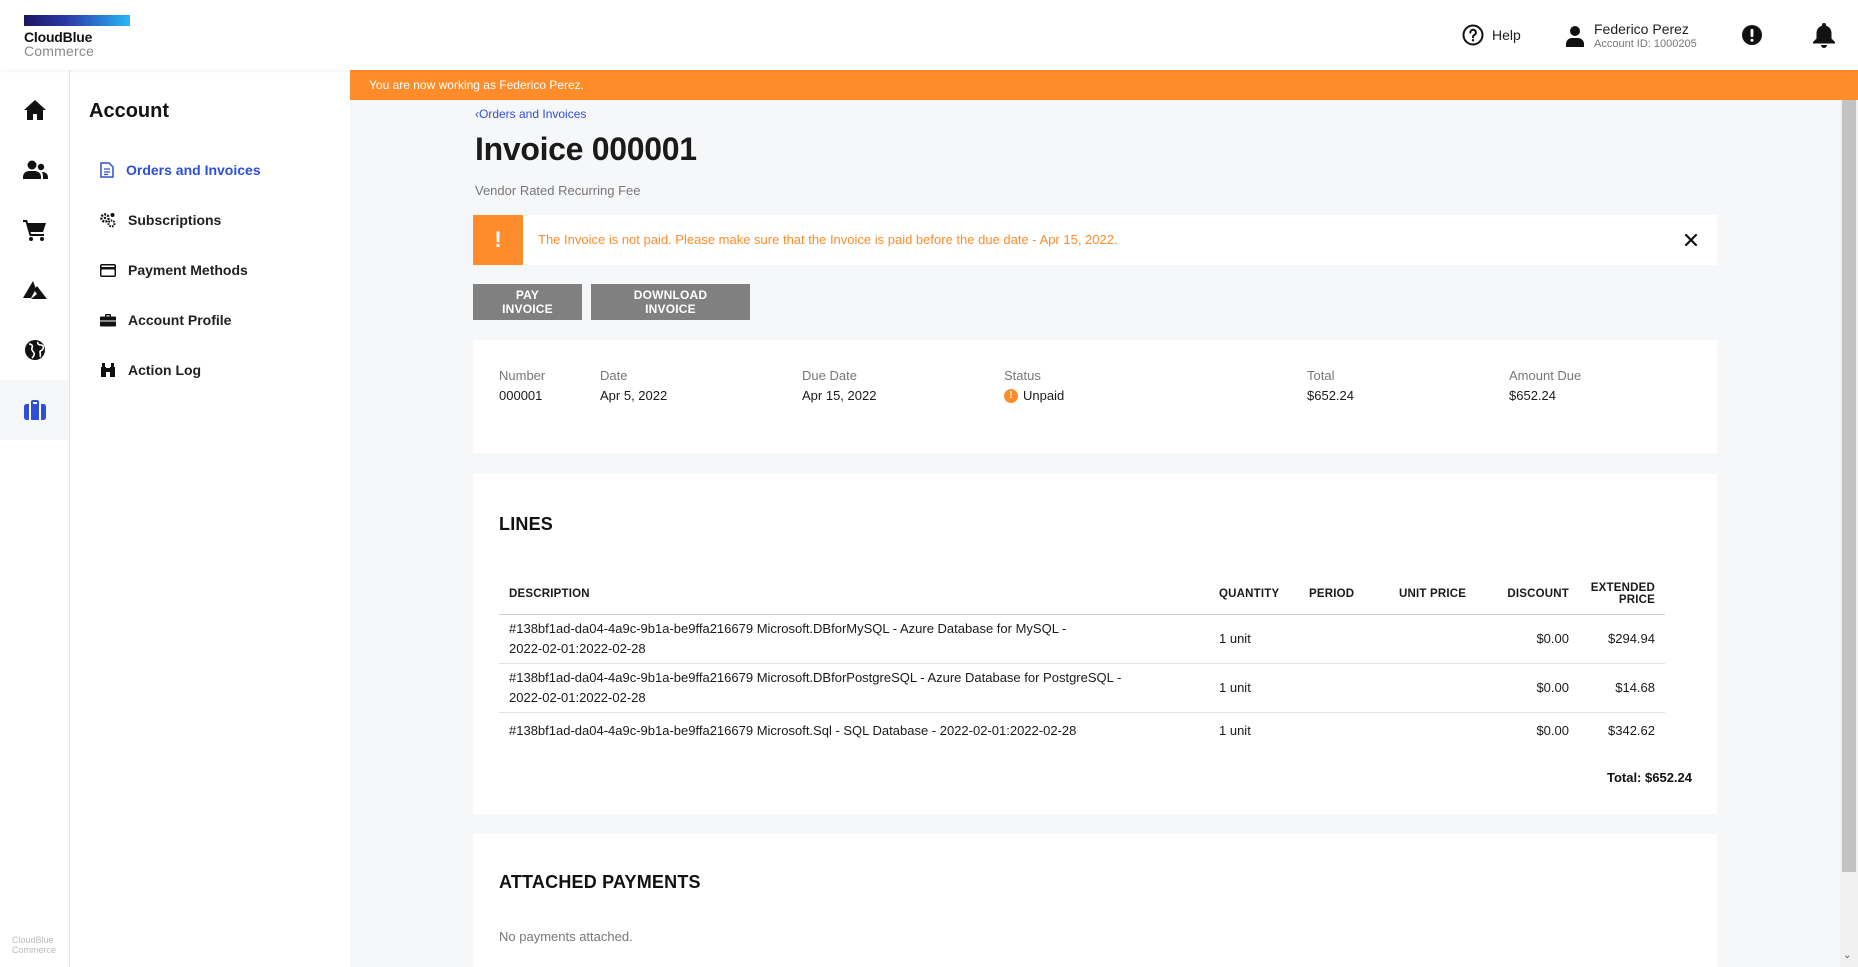 The height and width of the screenshot is (967, 1858). Describe the element at coordinates (1545, 375) in the screenshot. I see `summary-amount-due-label: Amount Due` at that location.